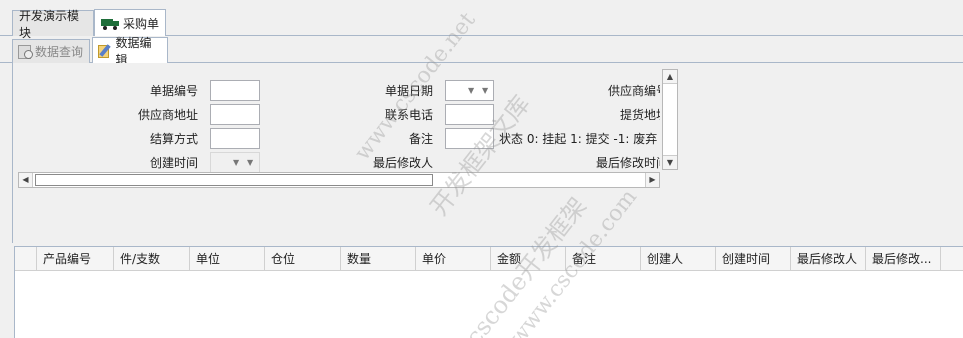 The height and width of the screenshot is (338, 963). I want to click on scroll-up-icon: ▲, so click(670, 77).